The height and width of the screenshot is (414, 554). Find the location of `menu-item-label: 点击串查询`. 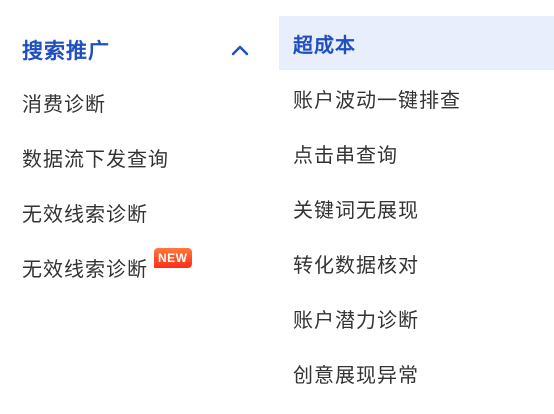

menu-item-label: 点击串查询 is located at coordinates (345, 154).